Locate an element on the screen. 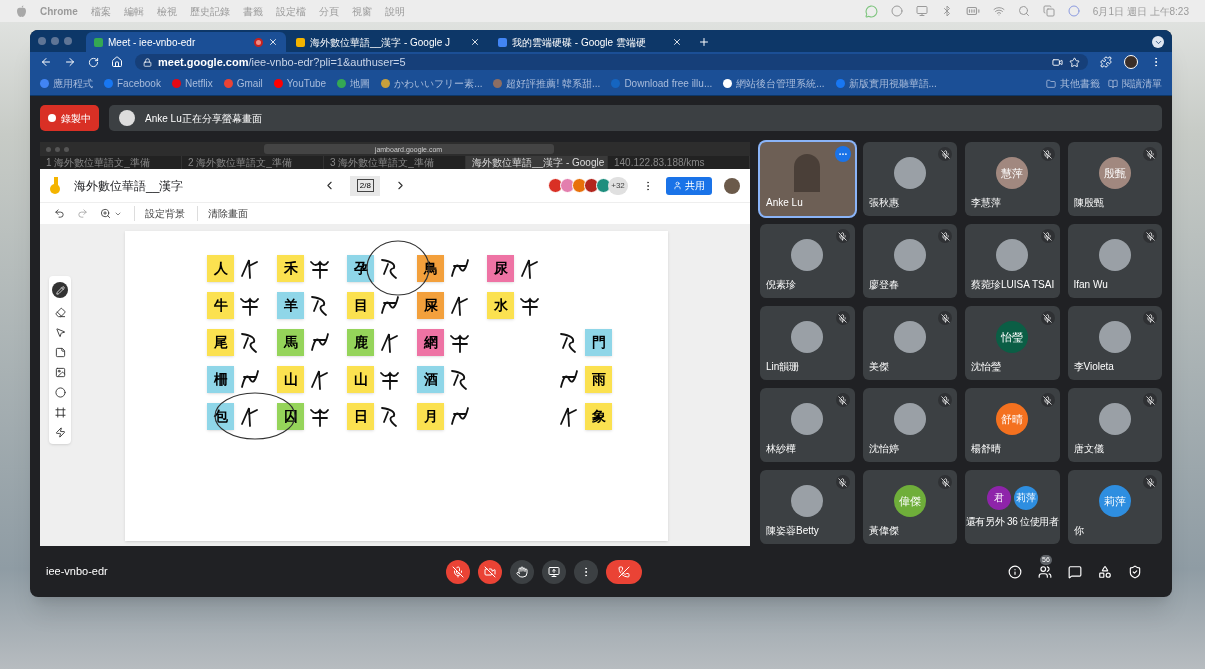 The image size is (1205, 669). address-bar: meet.google.com/iee-vnbo-edr?pli=1&authuser=5 is located at coordinates (611, 62).